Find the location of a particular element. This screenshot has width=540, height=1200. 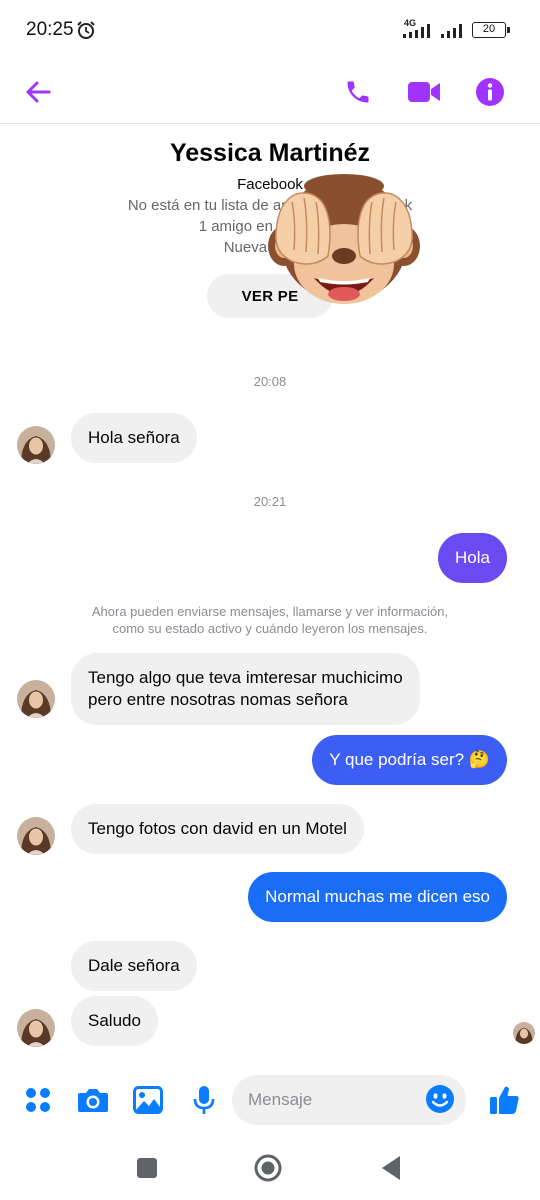

cell-signal-icon is located at coordinates (416, 31).